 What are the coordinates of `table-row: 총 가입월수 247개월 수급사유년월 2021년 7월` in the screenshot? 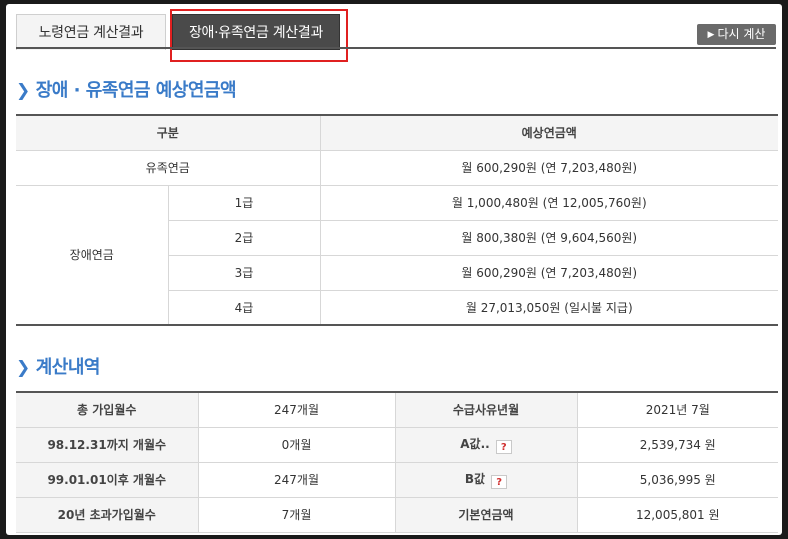 It's located at (397, 409).